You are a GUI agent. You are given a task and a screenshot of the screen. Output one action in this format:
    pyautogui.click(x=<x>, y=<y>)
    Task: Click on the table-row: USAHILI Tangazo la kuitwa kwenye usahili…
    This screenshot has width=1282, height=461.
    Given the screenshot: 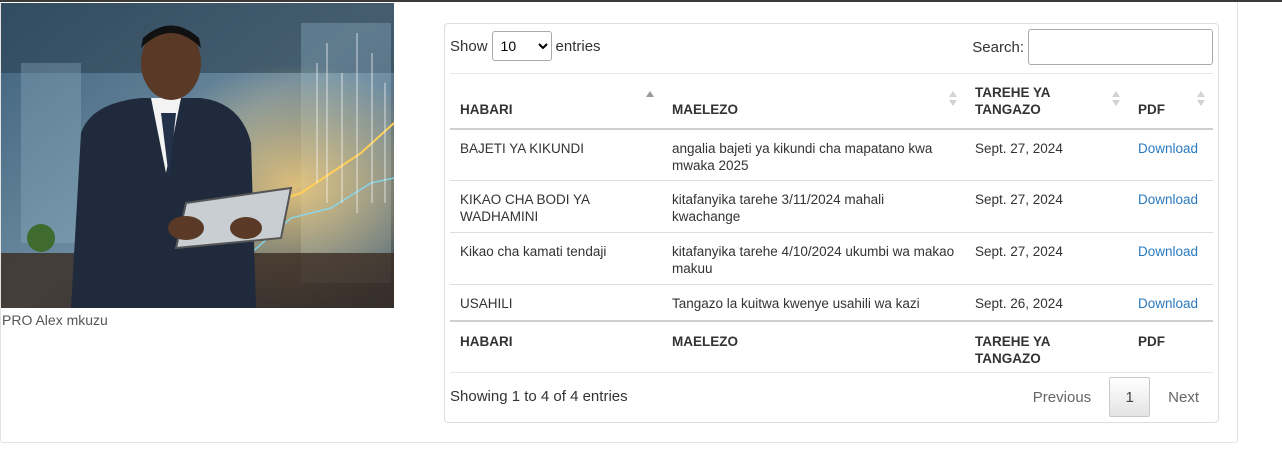 What is the action you would take?
    pyautogui.click(x=831, y=303)
    